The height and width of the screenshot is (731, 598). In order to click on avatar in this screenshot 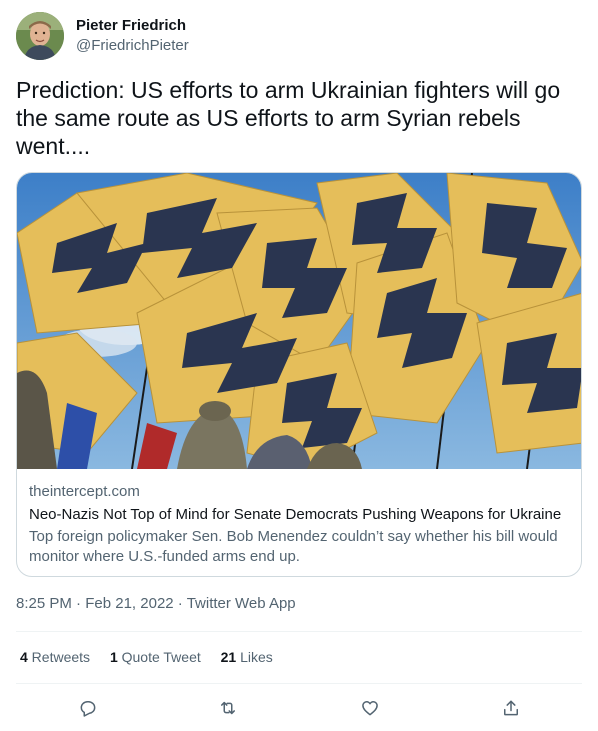, I will do `click(40, 36)`.